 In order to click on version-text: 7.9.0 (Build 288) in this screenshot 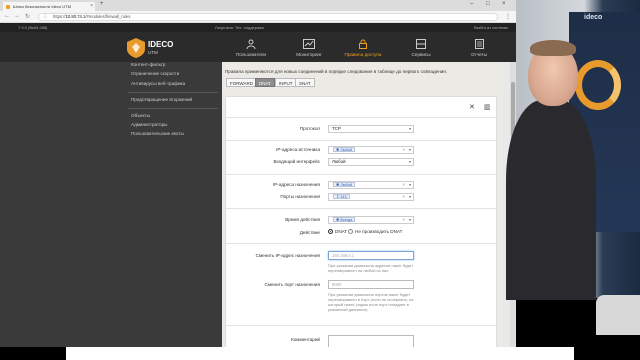, I will do `click(33, 27)`.